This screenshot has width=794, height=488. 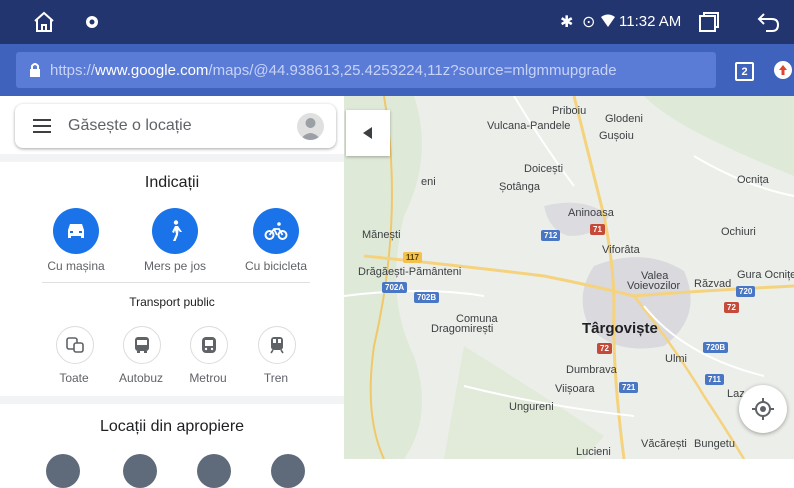 I want to click on car-icon, so click(x=76, y=231).